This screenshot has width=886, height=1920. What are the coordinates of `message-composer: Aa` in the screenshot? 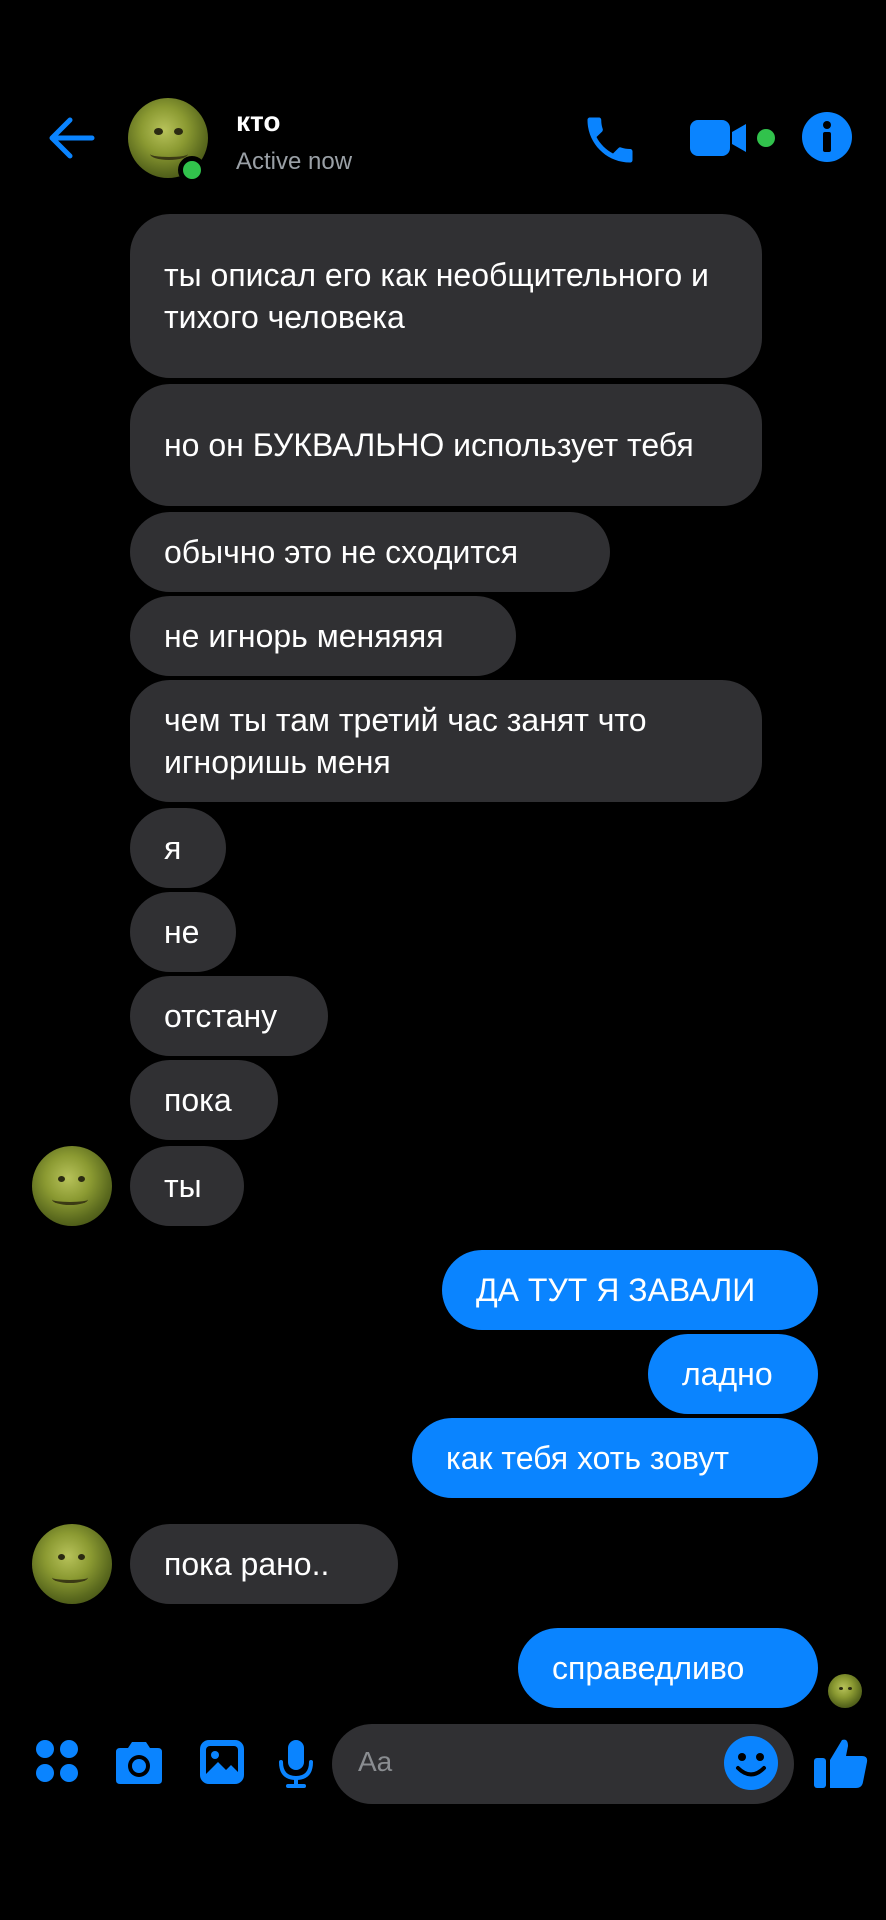 It's located at (443, 1766).